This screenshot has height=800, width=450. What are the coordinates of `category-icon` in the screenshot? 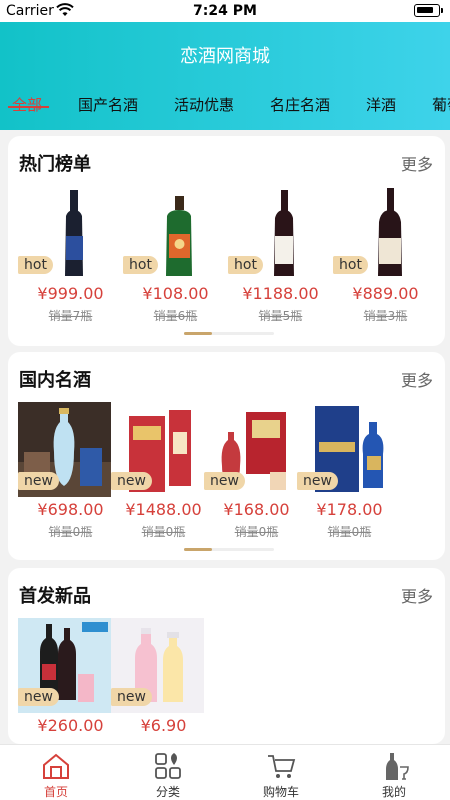 It's located at (168, 766).